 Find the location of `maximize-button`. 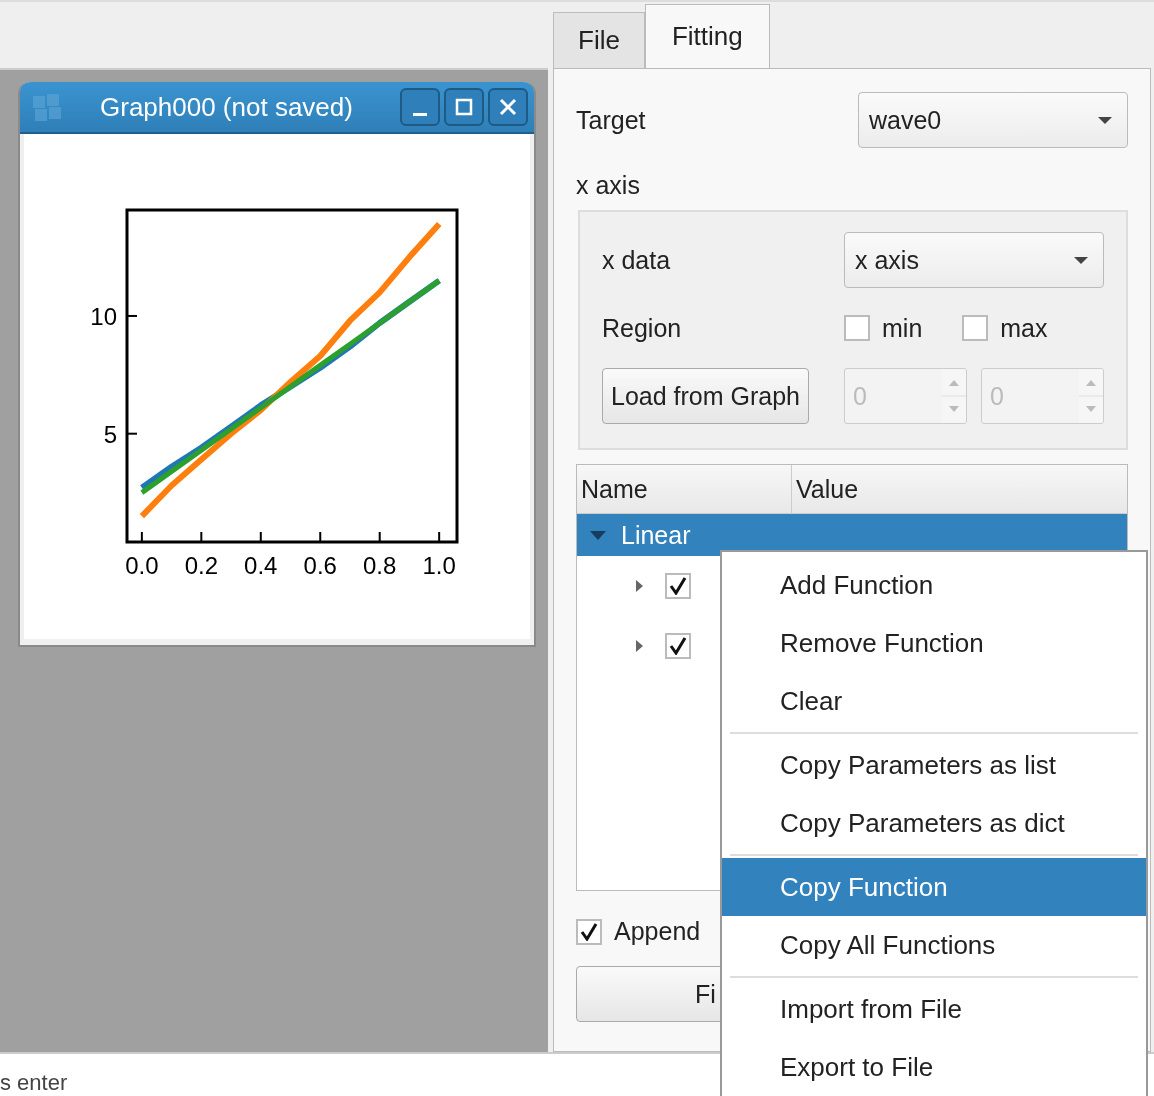

maximize-button is located at coordinates (464, 107).